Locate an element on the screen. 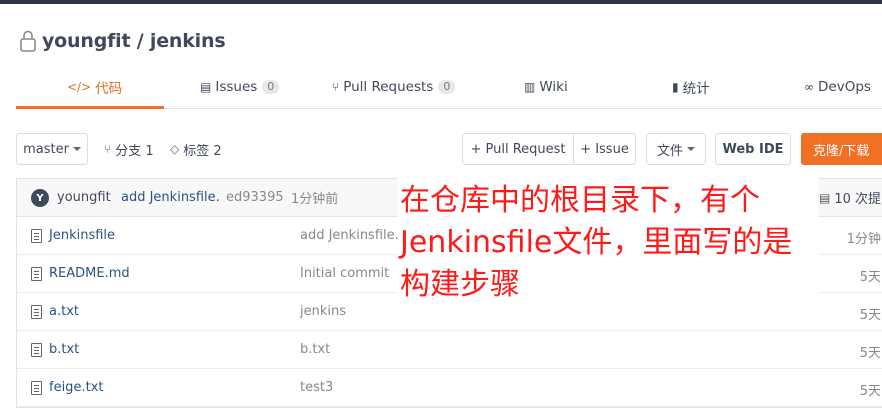 The height and width of the screenshot is (410, 882). commit-time: 1分钟前 is located at coordinates (315, 199).